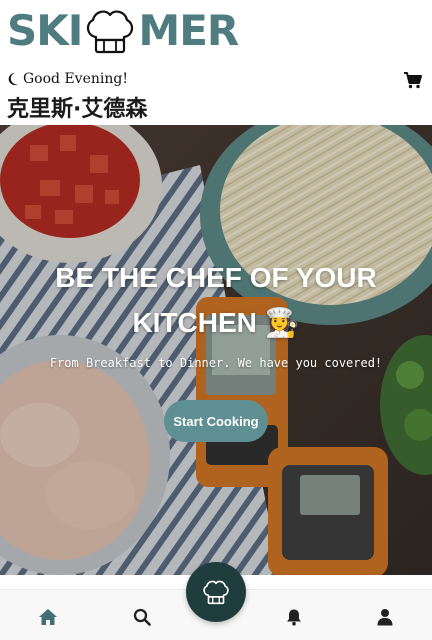 This screenshot has height=640, width=432. What do you see at coordinates (216, 322) in the screenshot?
I see `hero-title-line-2: KITCHEN 👩‍🍳` at bounding box center [216, 322].